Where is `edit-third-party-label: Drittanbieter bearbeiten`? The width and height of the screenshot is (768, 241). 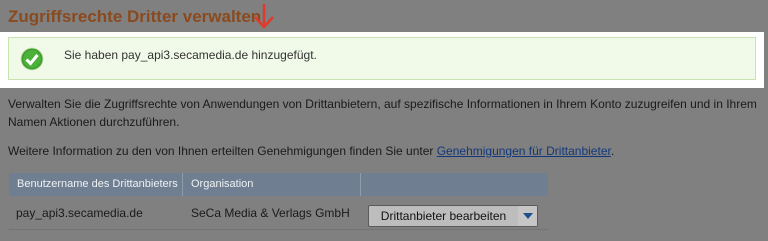
edit-third-party-label: Drittanbieter bearbeiten is located at coordinates (444, 216).